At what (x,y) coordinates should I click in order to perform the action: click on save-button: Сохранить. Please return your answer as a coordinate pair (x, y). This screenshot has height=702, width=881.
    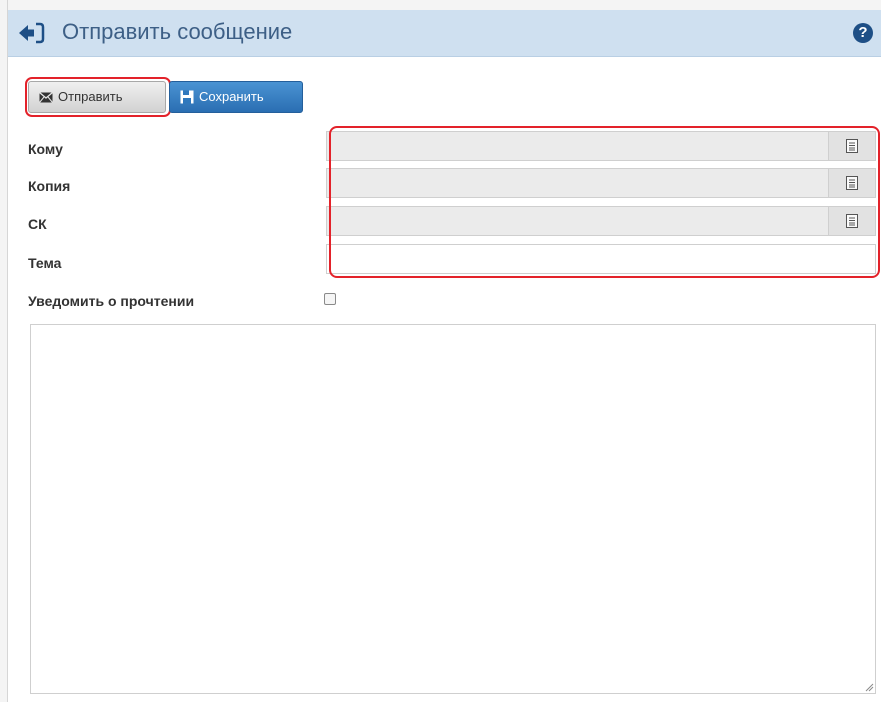
    Looking at the image, I should click on (236, 97).